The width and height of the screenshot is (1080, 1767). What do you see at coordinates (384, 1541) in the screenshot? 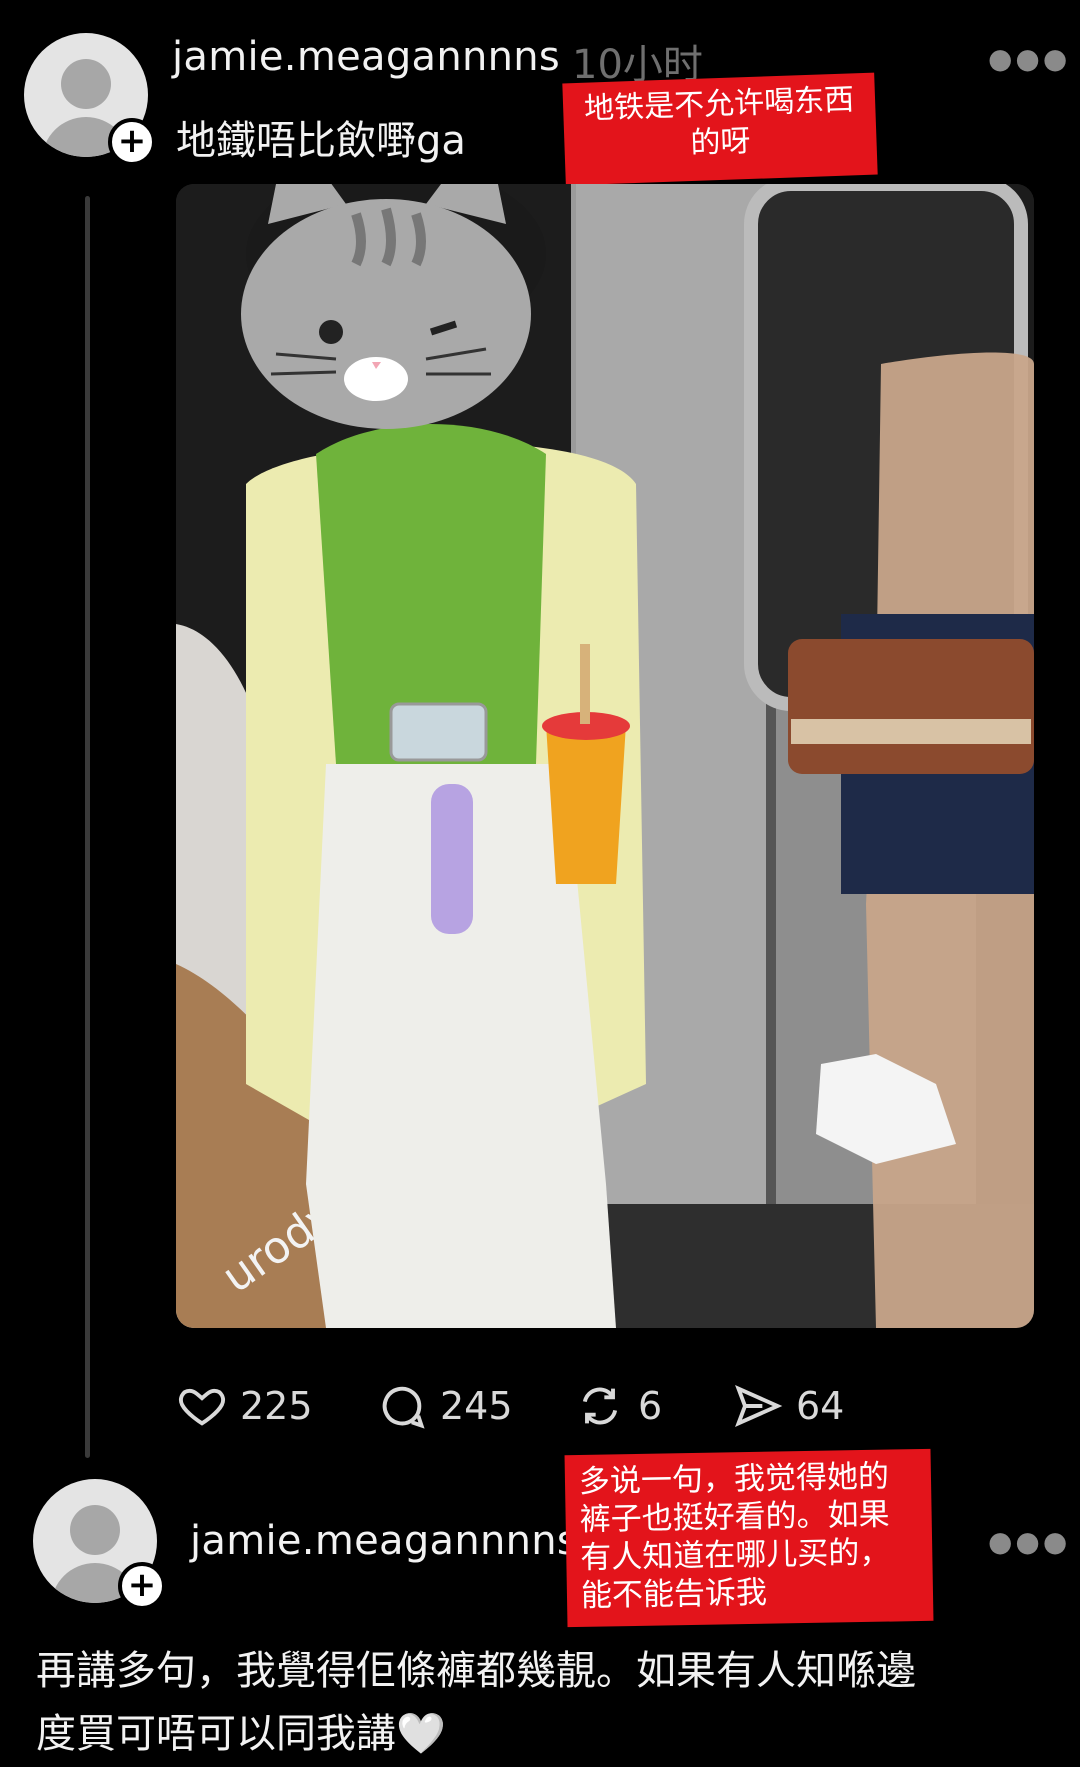
I see `reply-username: jamie.meagannnns` at bounding box center [384, 1541].